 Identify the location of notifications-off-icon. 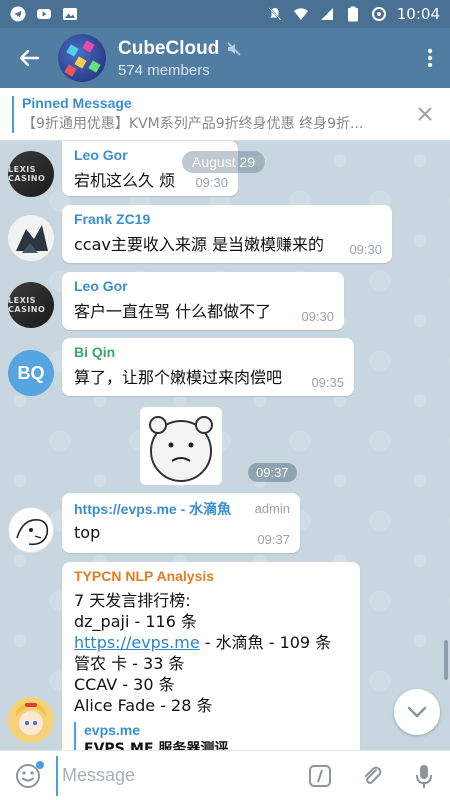
(275, 14).